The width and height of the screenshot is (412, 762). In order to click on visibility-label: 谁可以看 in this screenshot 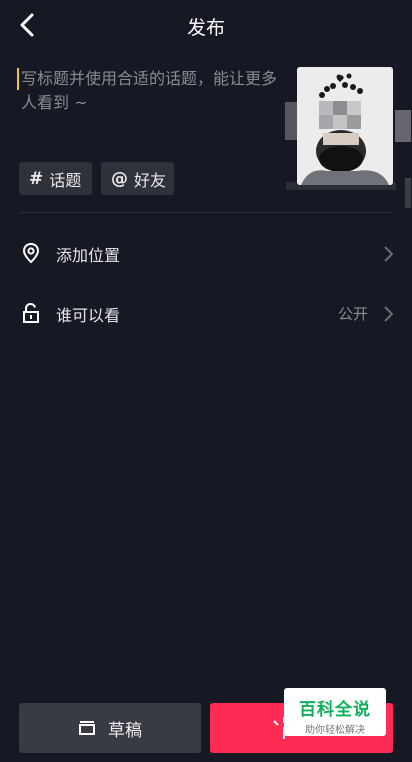, I will do `click(88, 315)`.